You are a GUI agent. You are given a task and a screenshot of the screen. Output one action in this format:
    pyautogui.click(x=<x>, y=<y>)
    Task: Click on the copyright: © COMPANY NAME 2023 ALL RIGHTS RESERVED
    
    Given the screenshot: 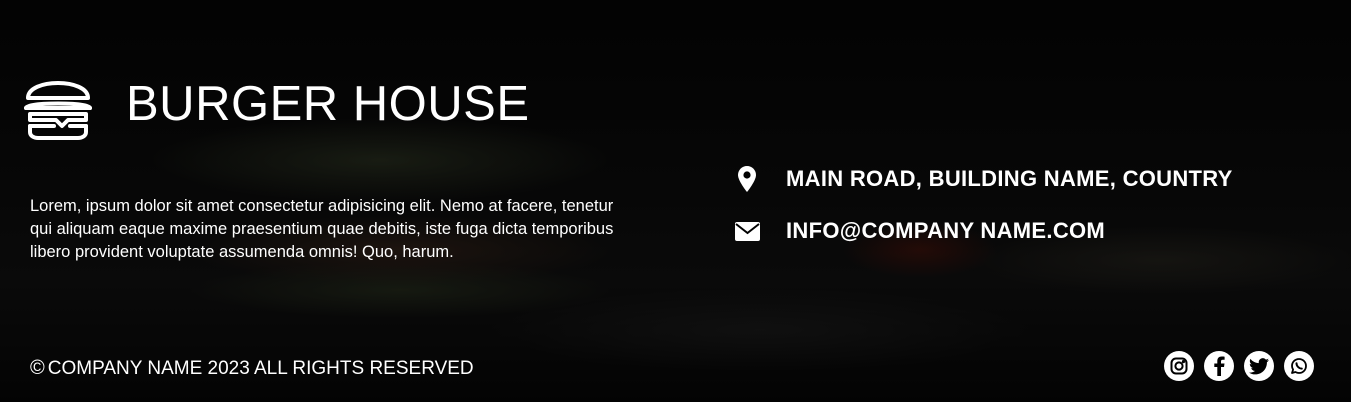 What is the action you would take?
    pyautogui.click(x=252, y=368)
    